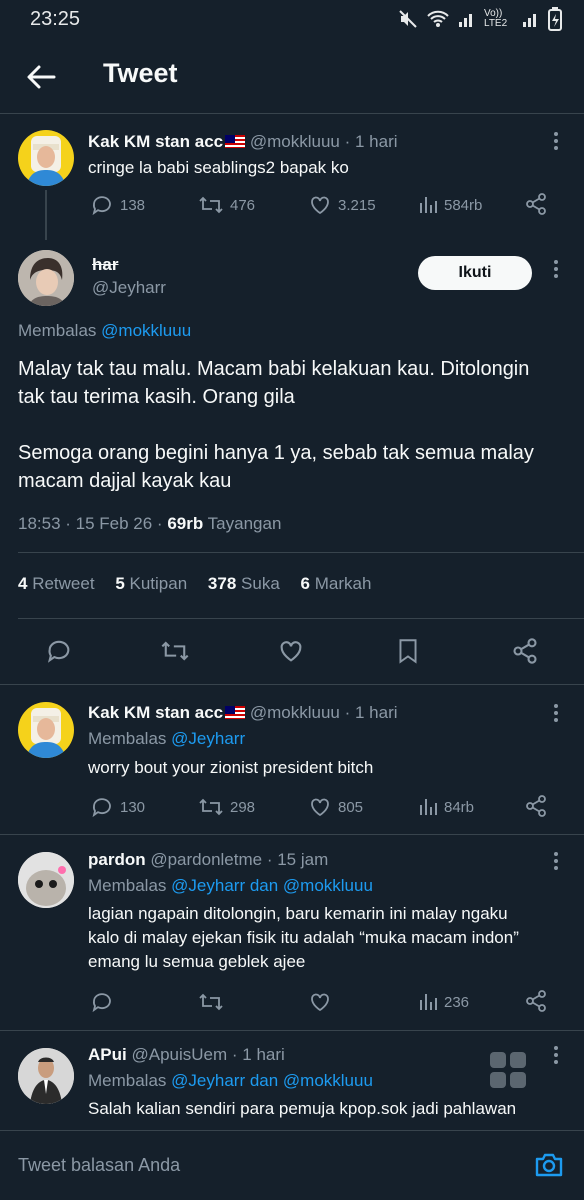 This screenshot has width=584, height=1200. What do you see at coordinates (549, 1165) in the screenshot?
I see `camera-icon` at bounding box center [549, 1165].